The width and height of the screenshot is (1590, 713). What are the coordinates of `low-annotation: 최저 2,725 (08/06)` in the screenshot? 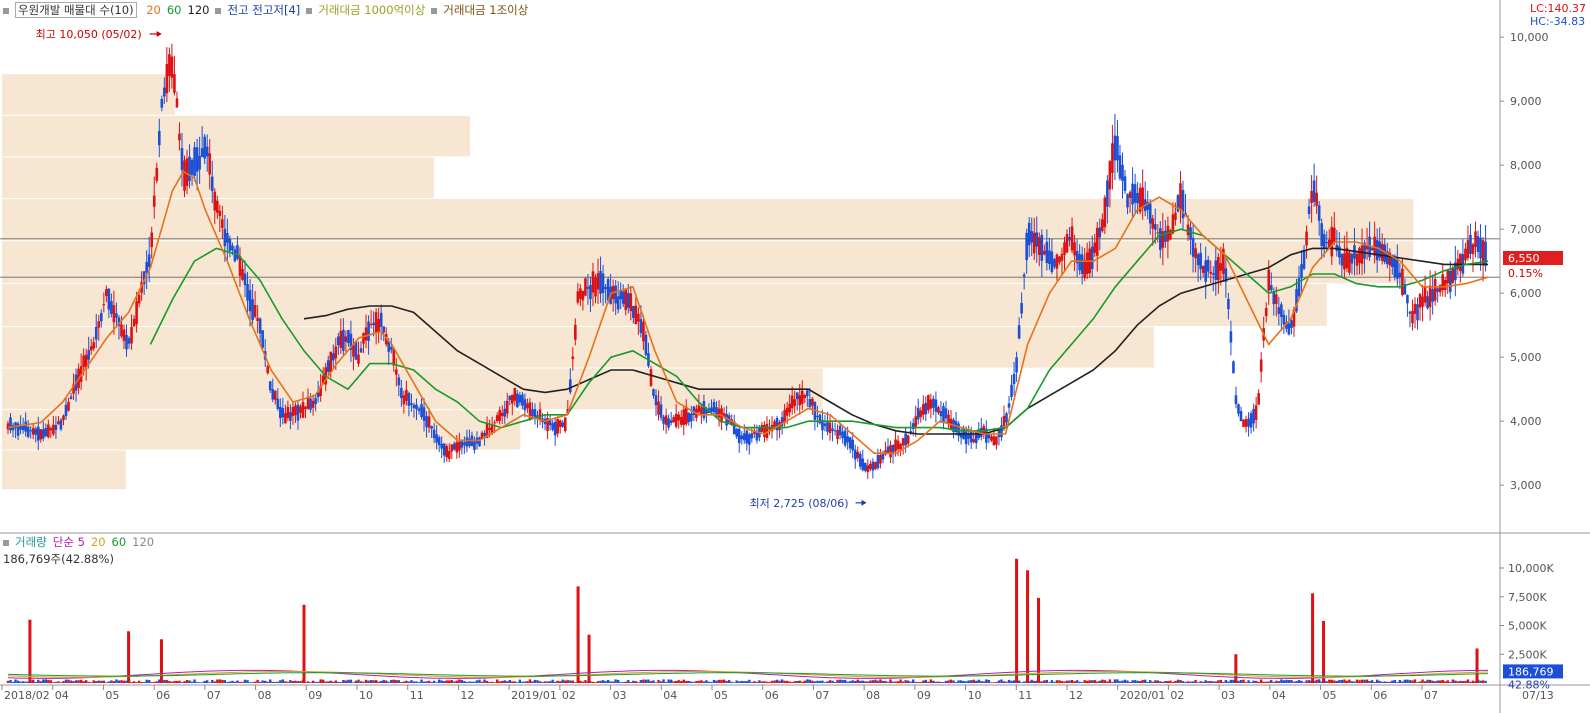 It's located at (798, 503).